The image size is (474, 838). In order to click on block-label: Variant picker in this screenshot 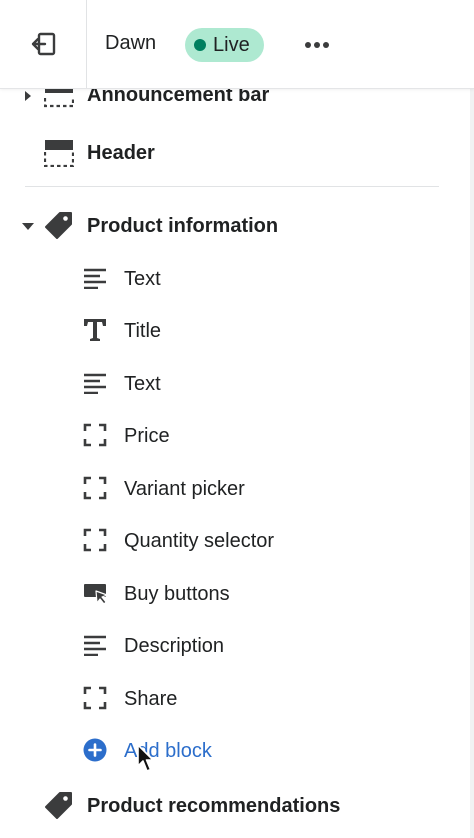, I will do `click(184, 489)`.